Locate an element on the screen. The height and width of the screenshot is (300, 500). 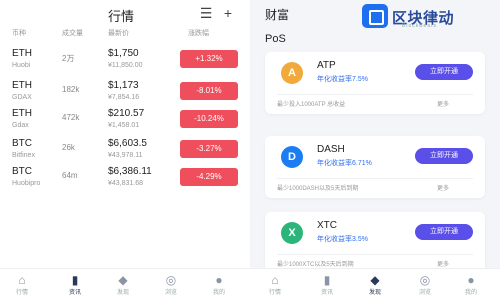
volume: 2万 is located at coordinates (68, 58).